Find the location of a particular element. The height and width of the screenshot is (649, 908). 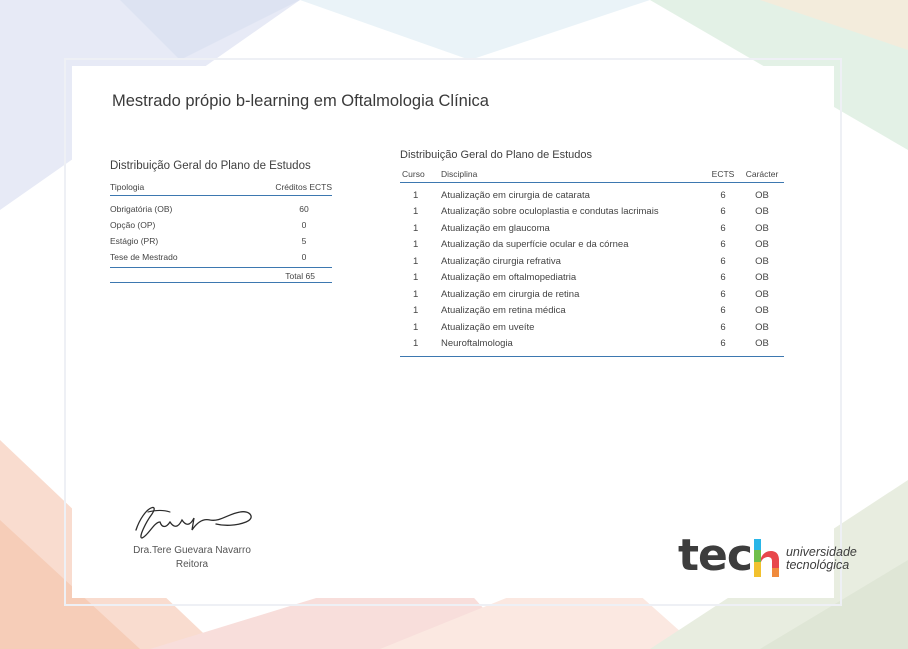

logo-subtitle: universidade tecnológica is located at coordinates (821, 559).